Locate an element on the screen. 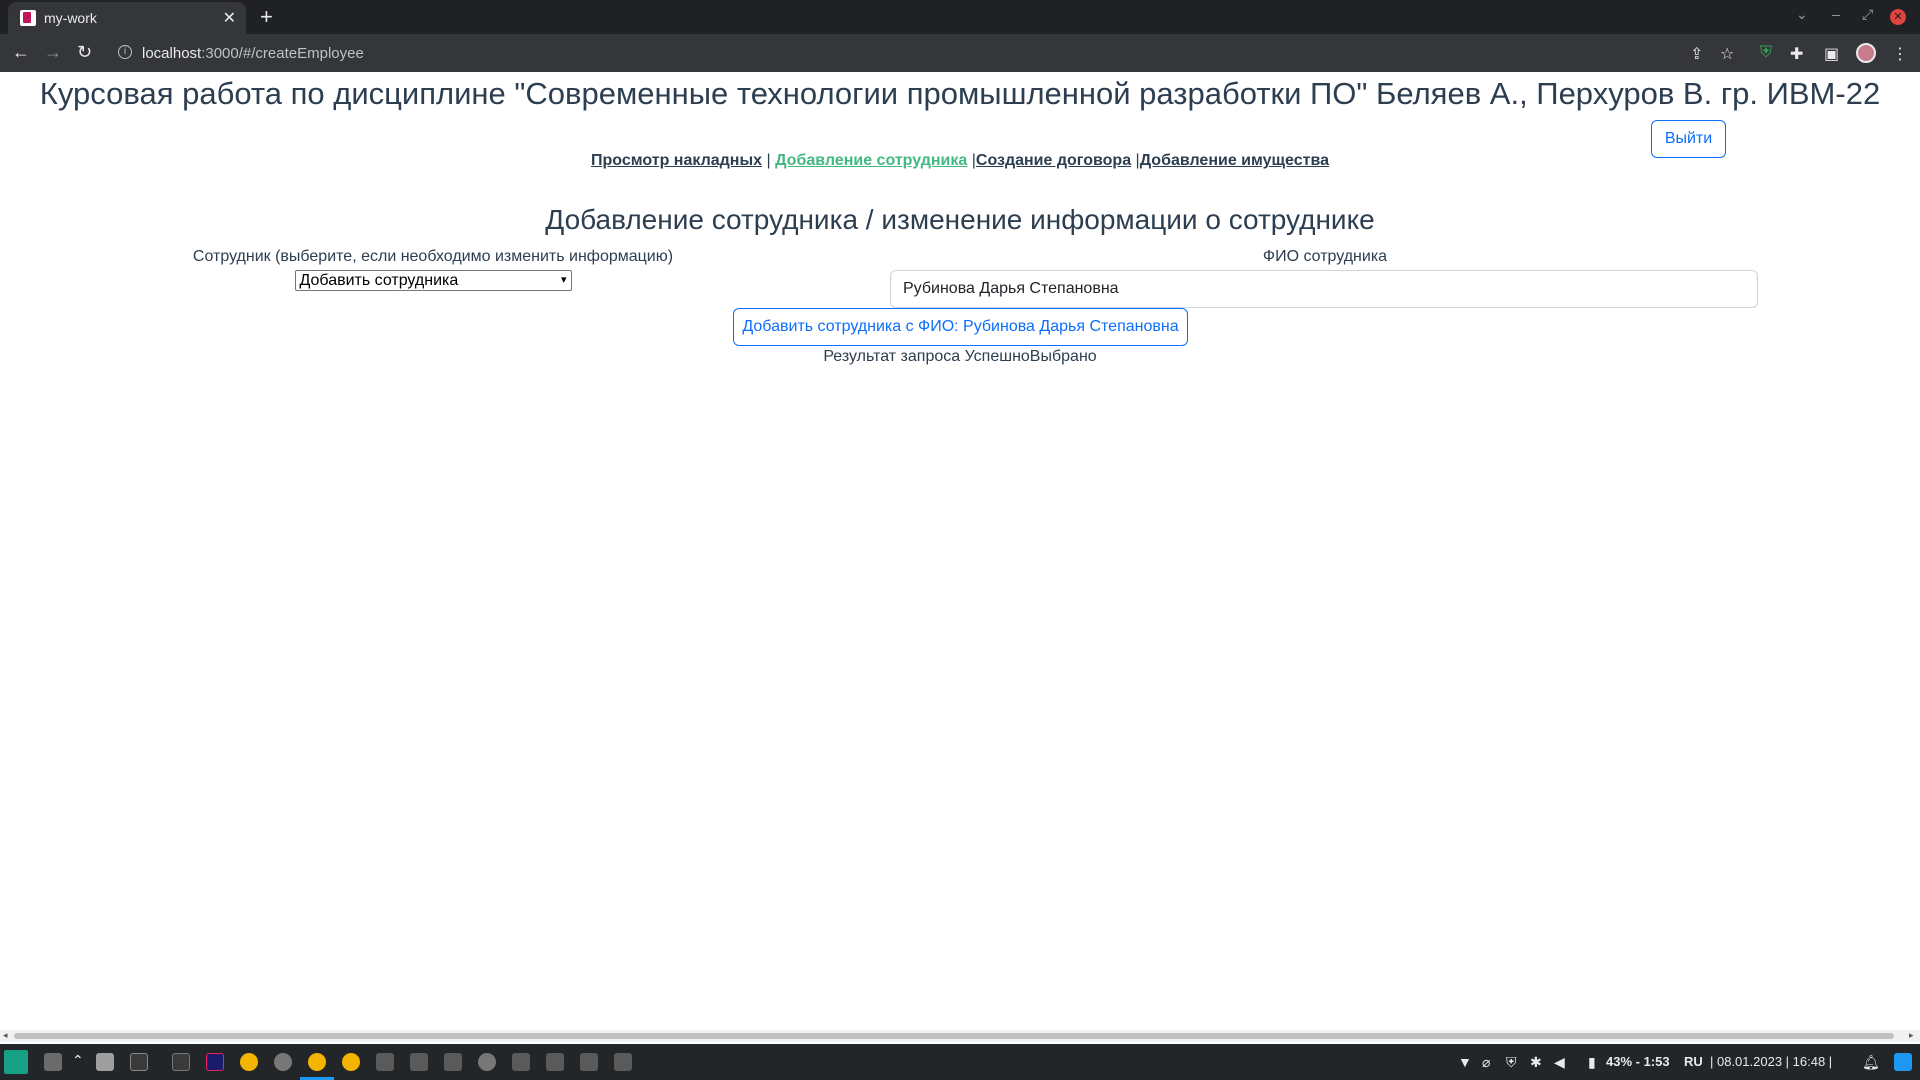 The height and width of the screenshot is (1080, 1920). back-icon: ← is located at coordinates (21, 52).